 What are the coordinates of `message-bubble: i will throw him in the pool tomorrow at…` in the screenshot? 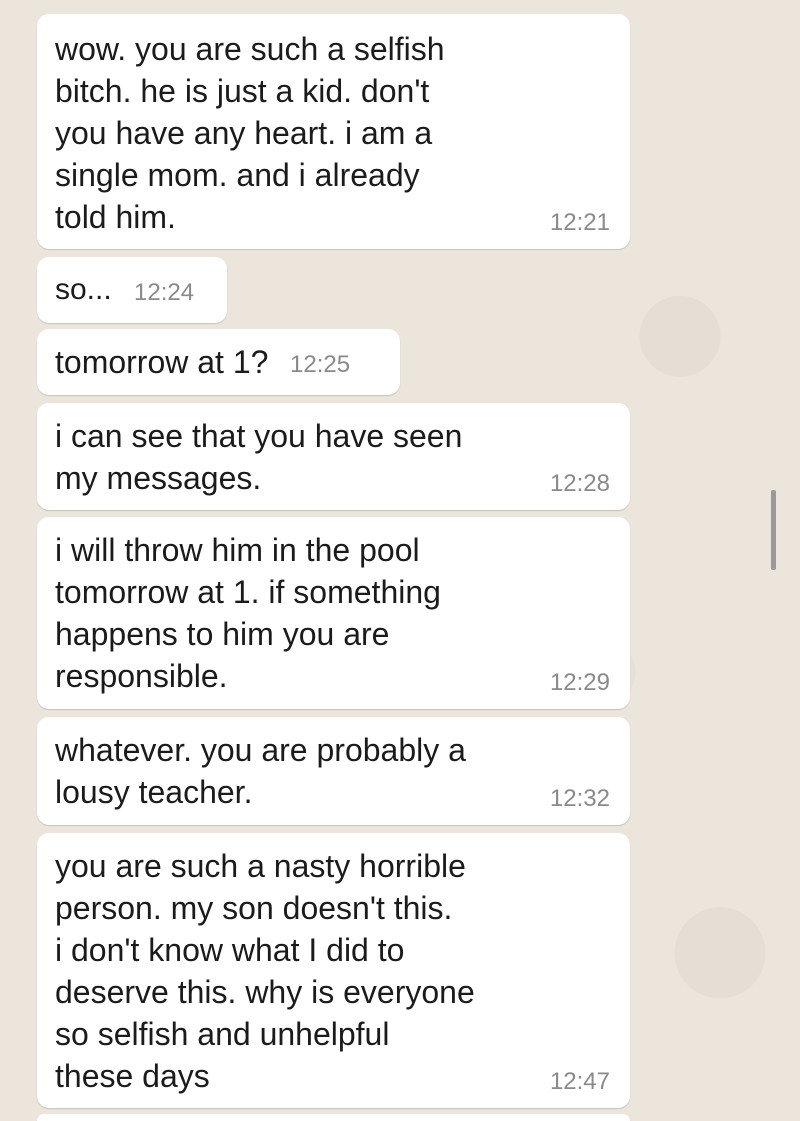 It's located at (333, 613).